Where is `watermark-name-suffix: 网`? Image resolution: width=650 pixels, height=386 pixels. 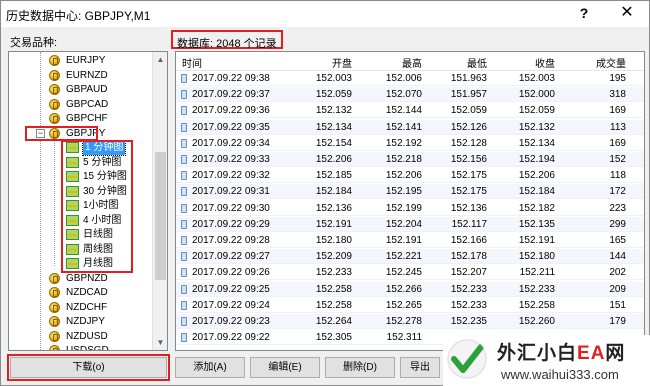 watermark-name-suffix: 网 is located at coordinates (615, 353).